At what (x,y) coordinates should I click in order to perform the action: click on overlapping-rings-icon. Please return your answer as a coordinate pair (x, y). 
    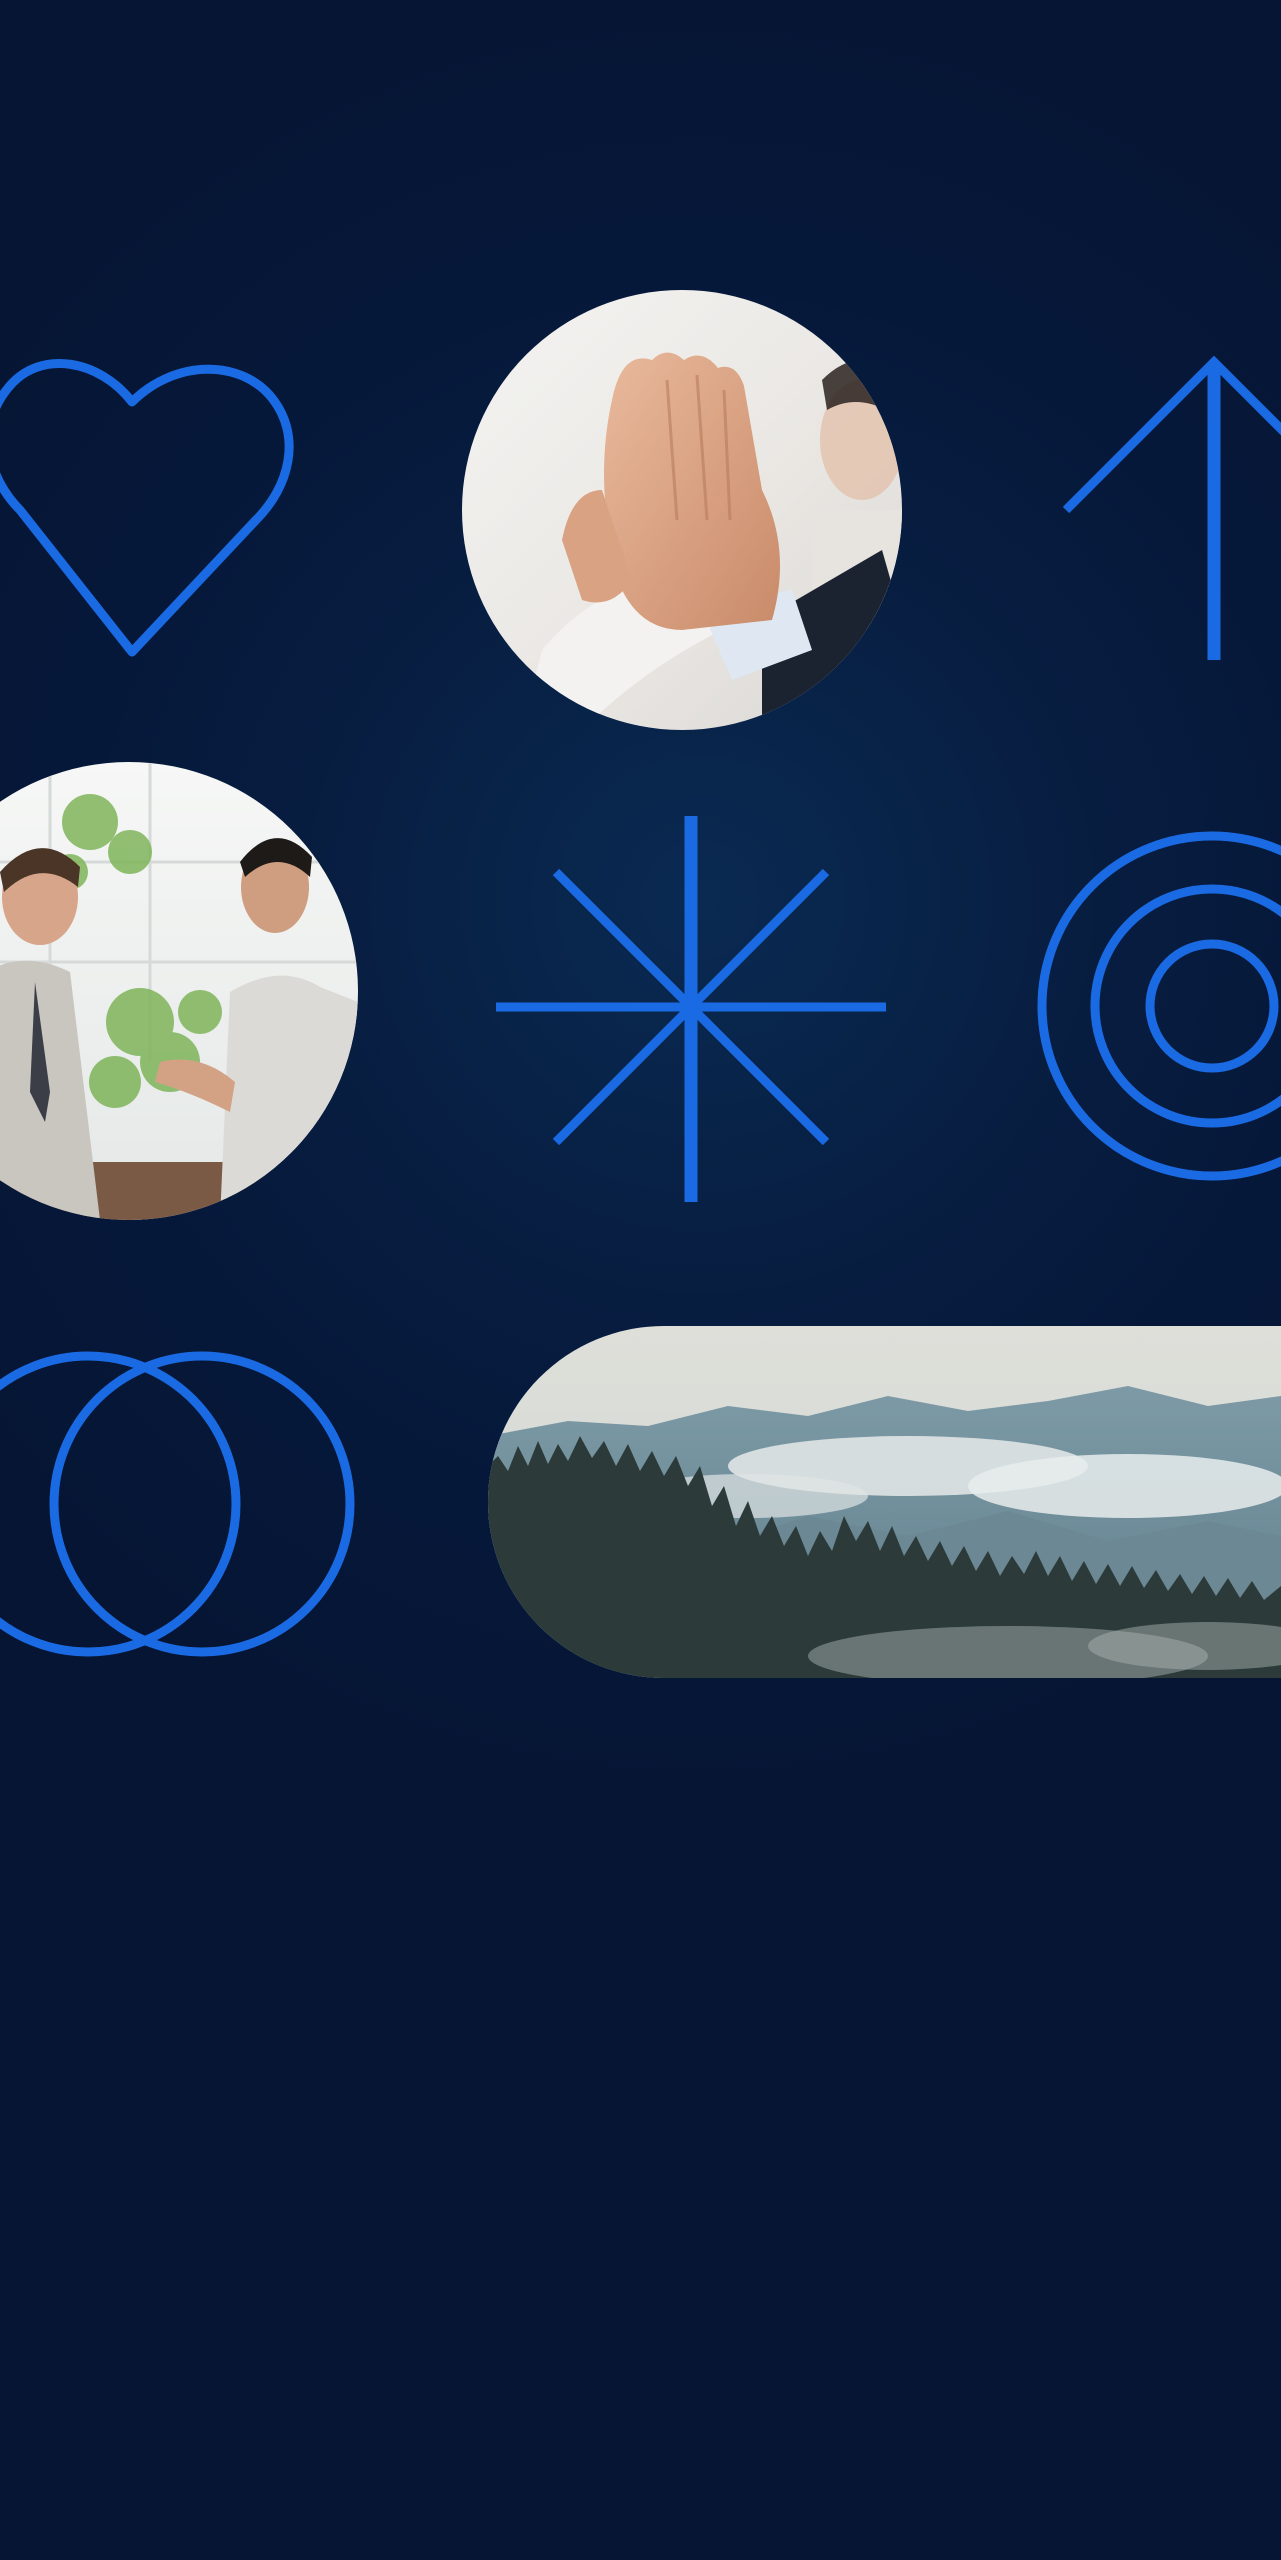
    Looking at the image, I should click on (177, 1504).